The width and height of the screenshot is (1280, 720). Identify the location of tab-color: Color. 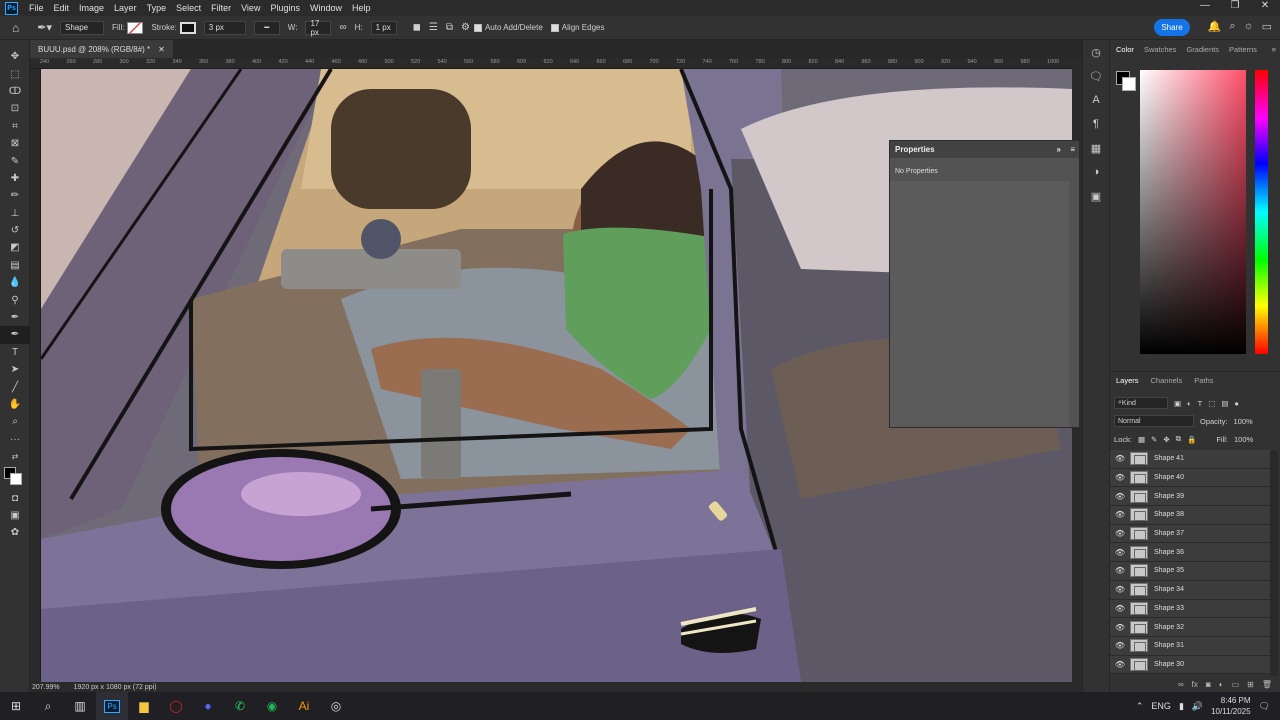
(1125, 49).